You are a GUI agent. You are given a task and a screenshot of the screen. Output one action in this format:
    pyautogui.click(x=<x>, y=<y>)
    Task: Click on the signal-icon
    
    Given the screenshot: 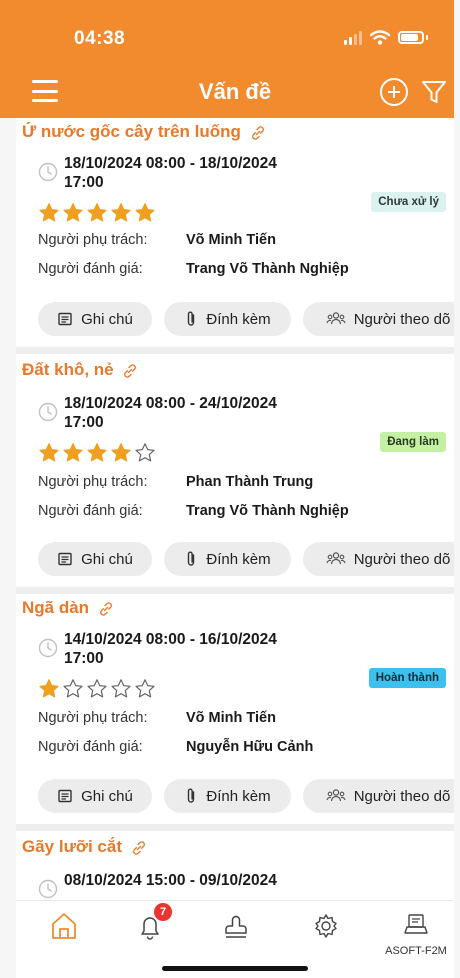 What is the action you would take?
    pyautogui.click(x=353, y=37)
    